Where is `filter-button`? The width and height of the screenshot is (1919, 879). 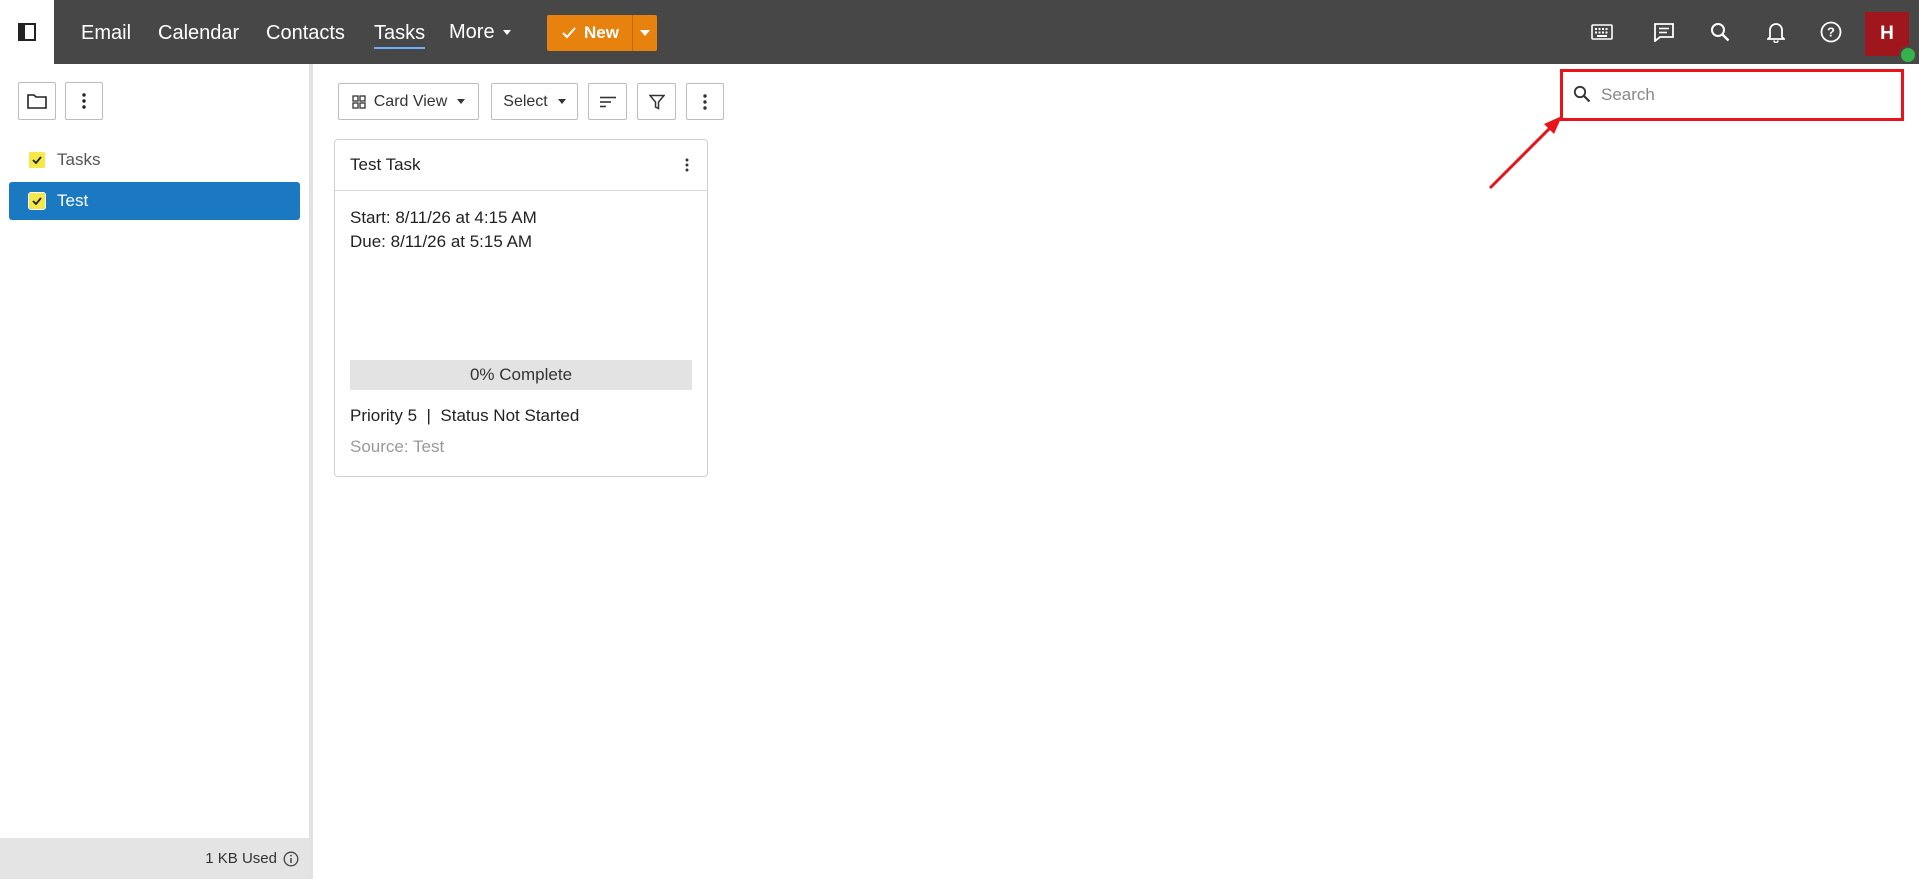 filter-button is located at coordinates (656, 101).